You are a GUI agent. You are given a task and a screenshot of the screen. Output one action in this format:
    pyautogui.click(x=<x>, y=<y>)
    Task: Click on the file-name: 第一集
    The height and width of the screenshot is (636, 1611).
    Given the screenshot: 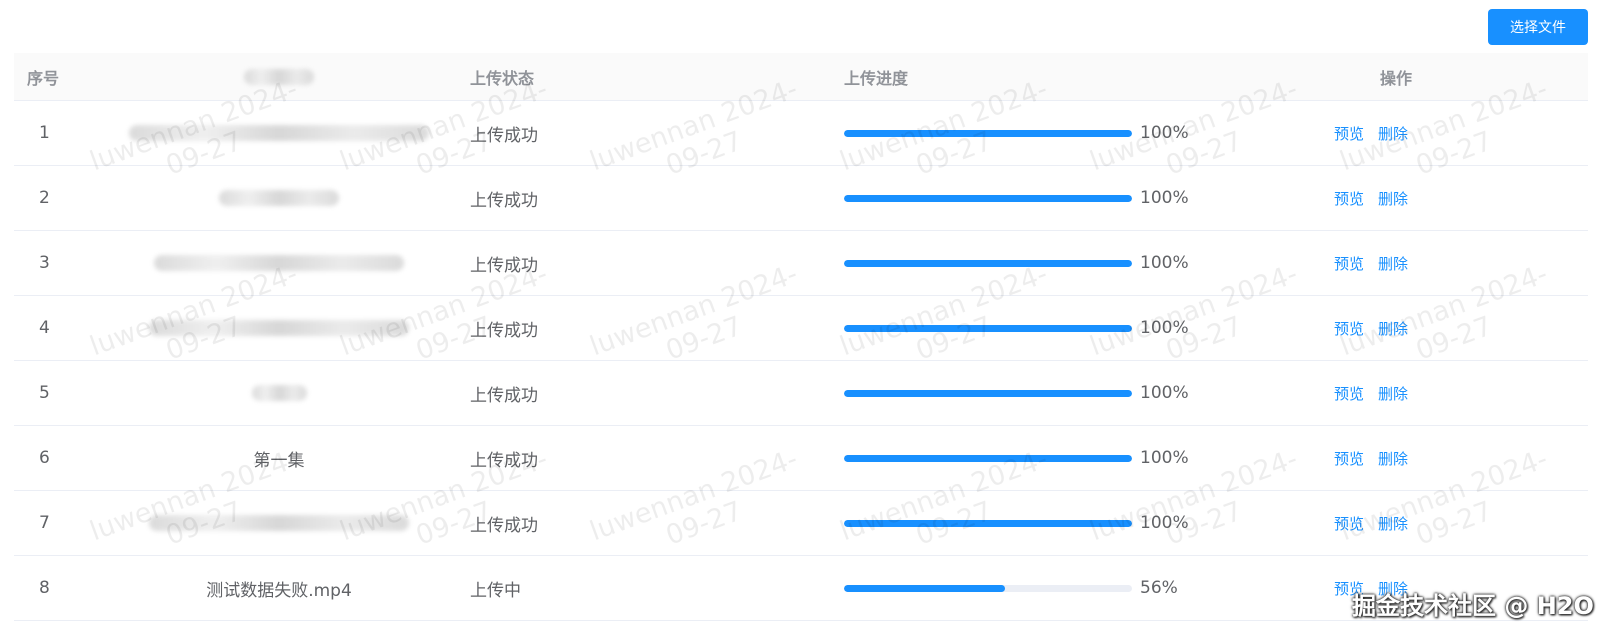 What is the action you would take?
    pyautogui.click(x=279, y=460)
    